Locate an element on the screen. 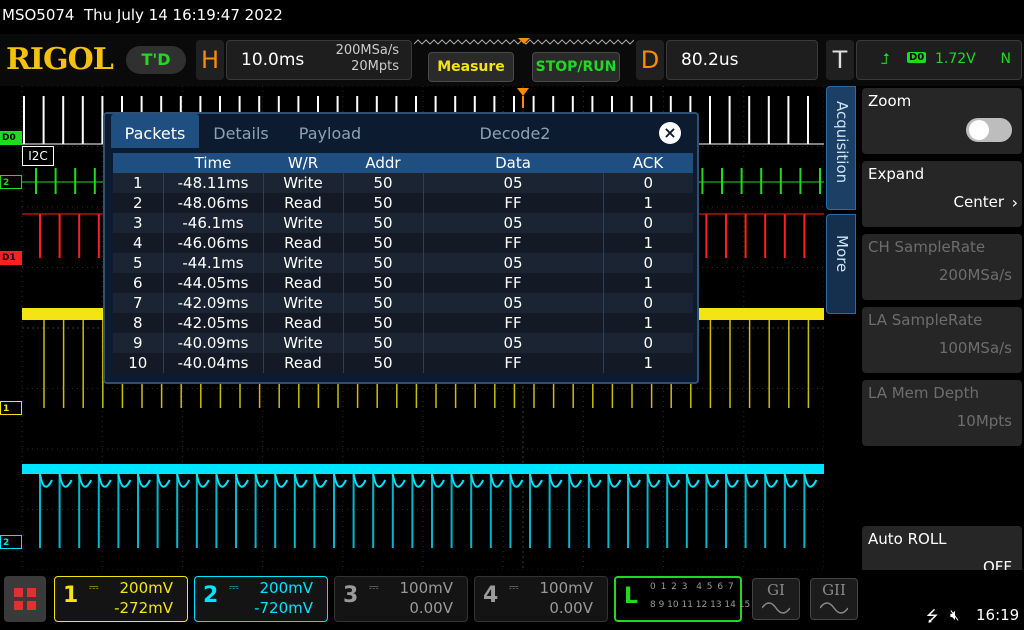  cell-time: -44.1ms is located at coordinates (213, 263).